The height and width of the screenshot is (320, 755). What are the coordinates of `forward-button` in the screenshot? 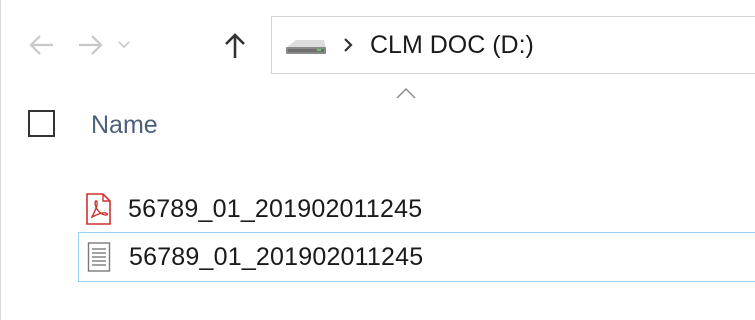 It's located at (91, 45).